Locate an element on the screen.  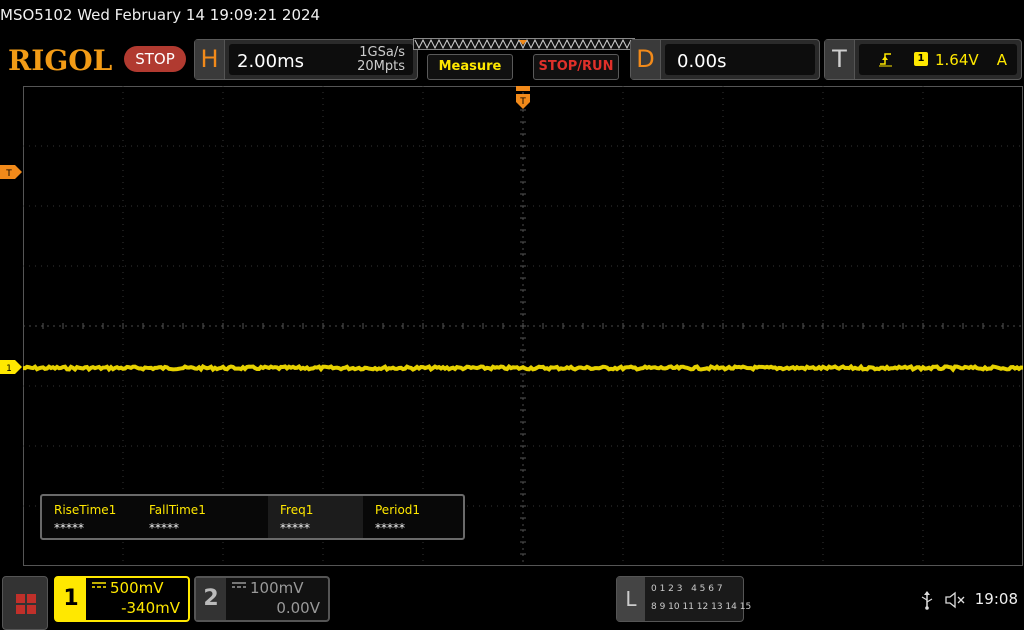
measurement-name: Period1 is located at coordinates (398, 510).